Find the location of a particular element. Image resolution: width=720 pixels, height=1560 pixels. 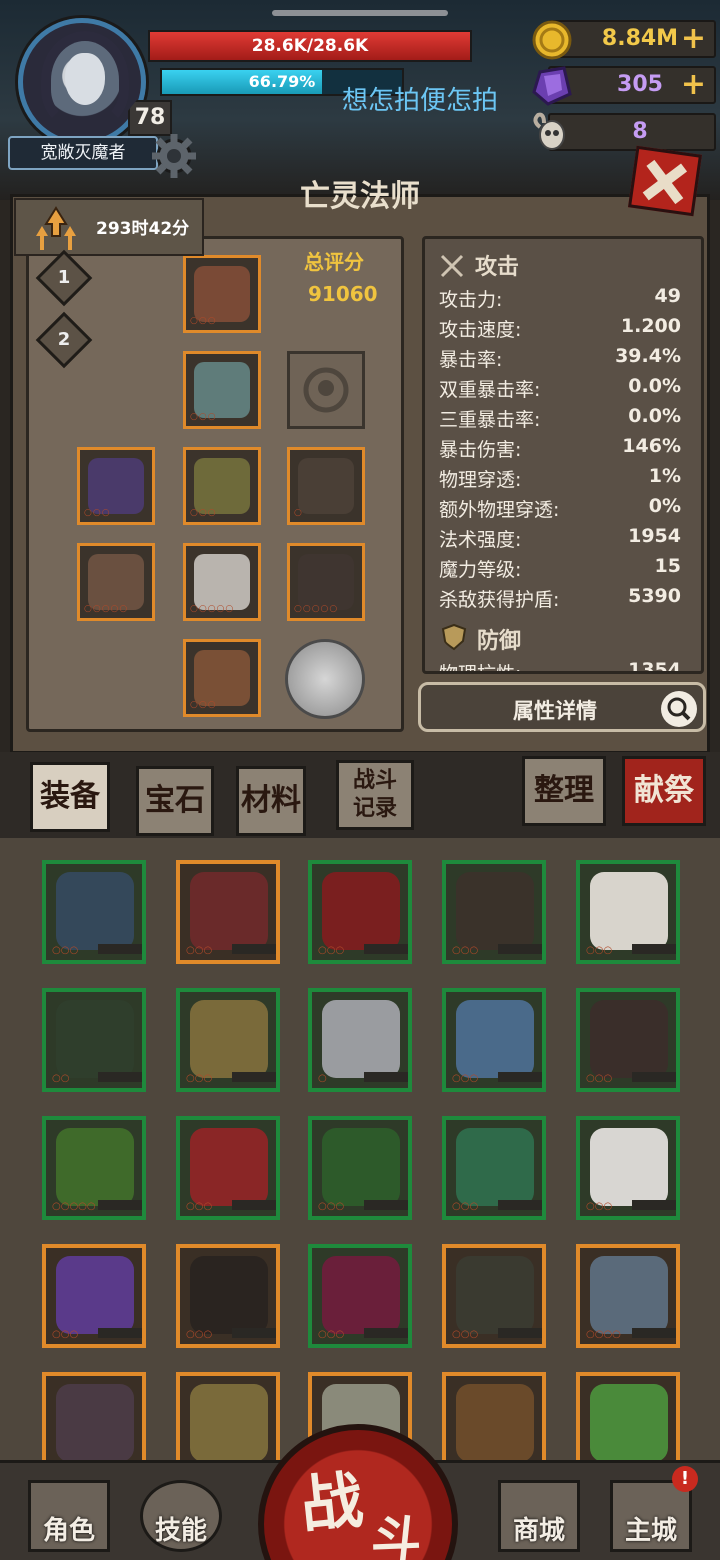

inventory-item-red-collar: ○○○ is located at coordinates (228, 1168).